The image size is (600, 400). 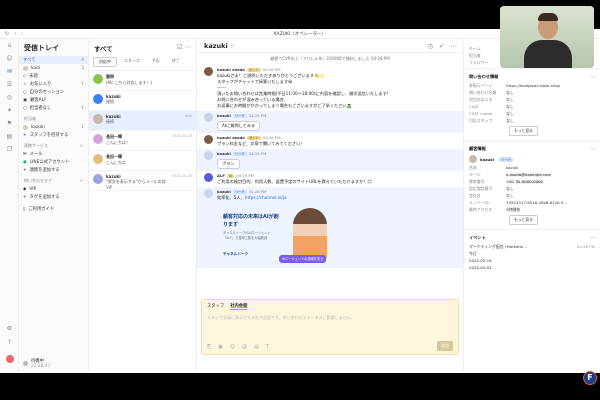 What do you see at coordinates (53, 170) in the screenshot?
I see `add-service-link: + 連携を追加する` at bounding box center [53, 170].